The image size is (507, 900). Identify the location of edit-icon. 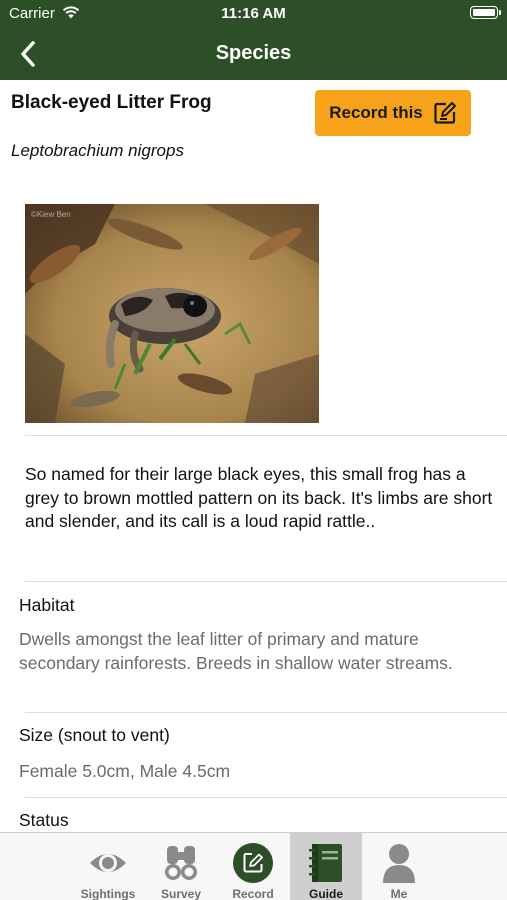
(445, 113).